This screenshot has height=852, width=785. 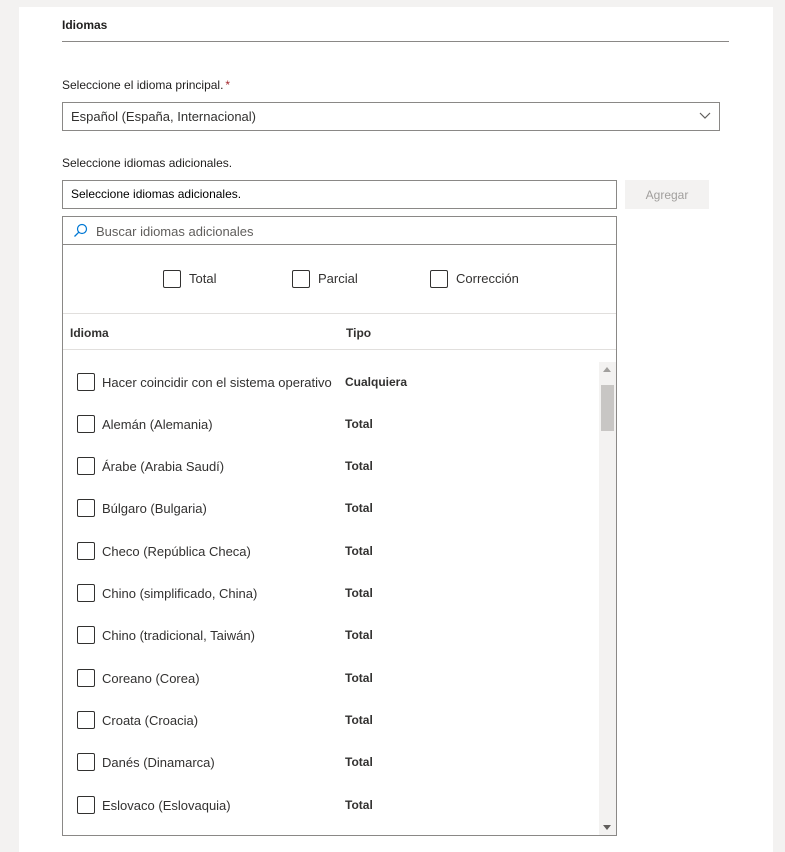 I want to click on language-type: Cualquiera, so click(x=376, y=382).